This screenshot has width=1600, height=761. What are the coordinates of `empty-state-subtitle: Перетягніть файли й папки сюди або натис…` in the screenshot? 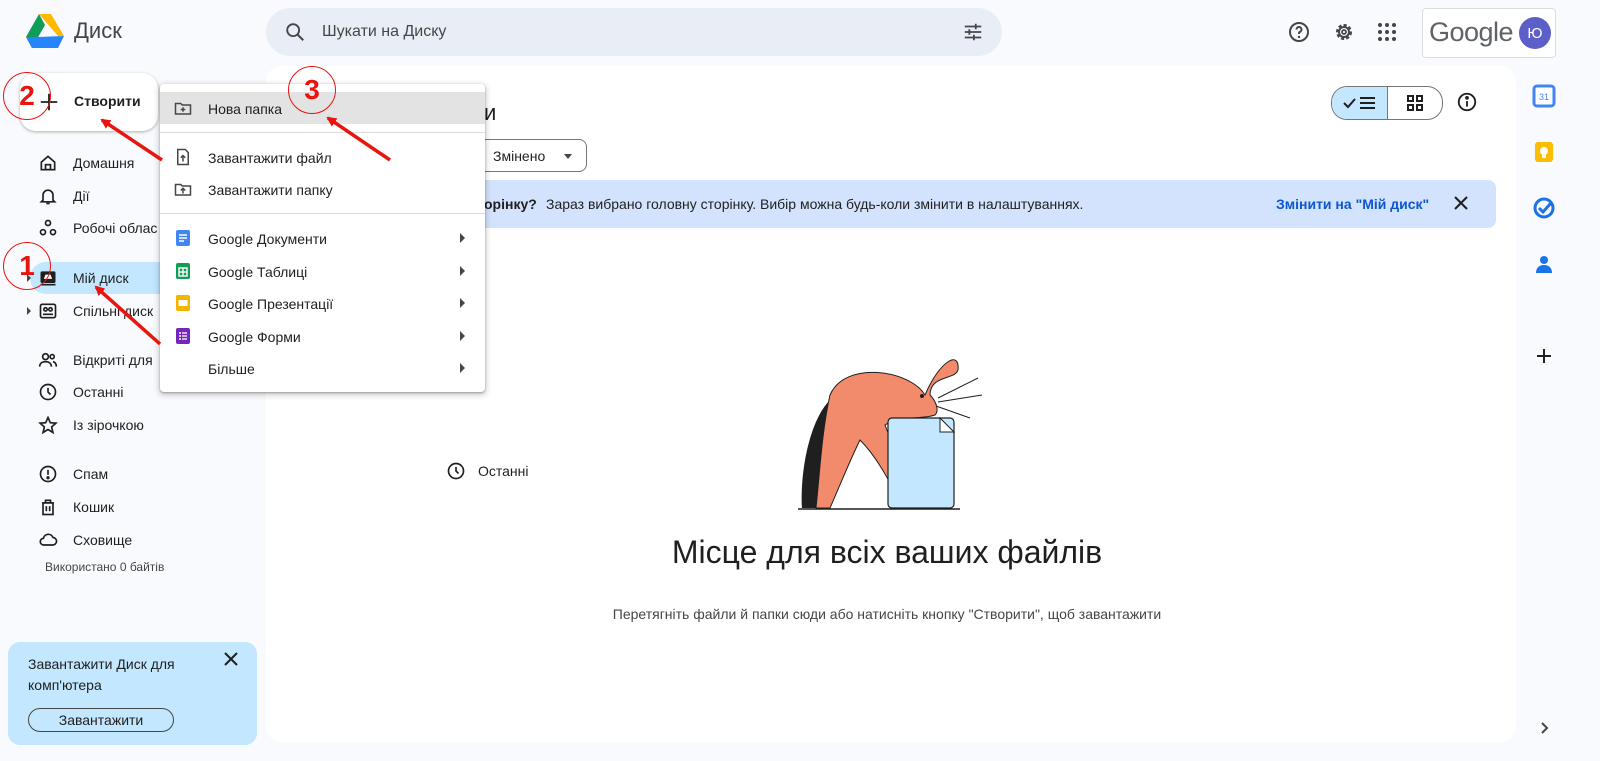 It's located at (887, 614).